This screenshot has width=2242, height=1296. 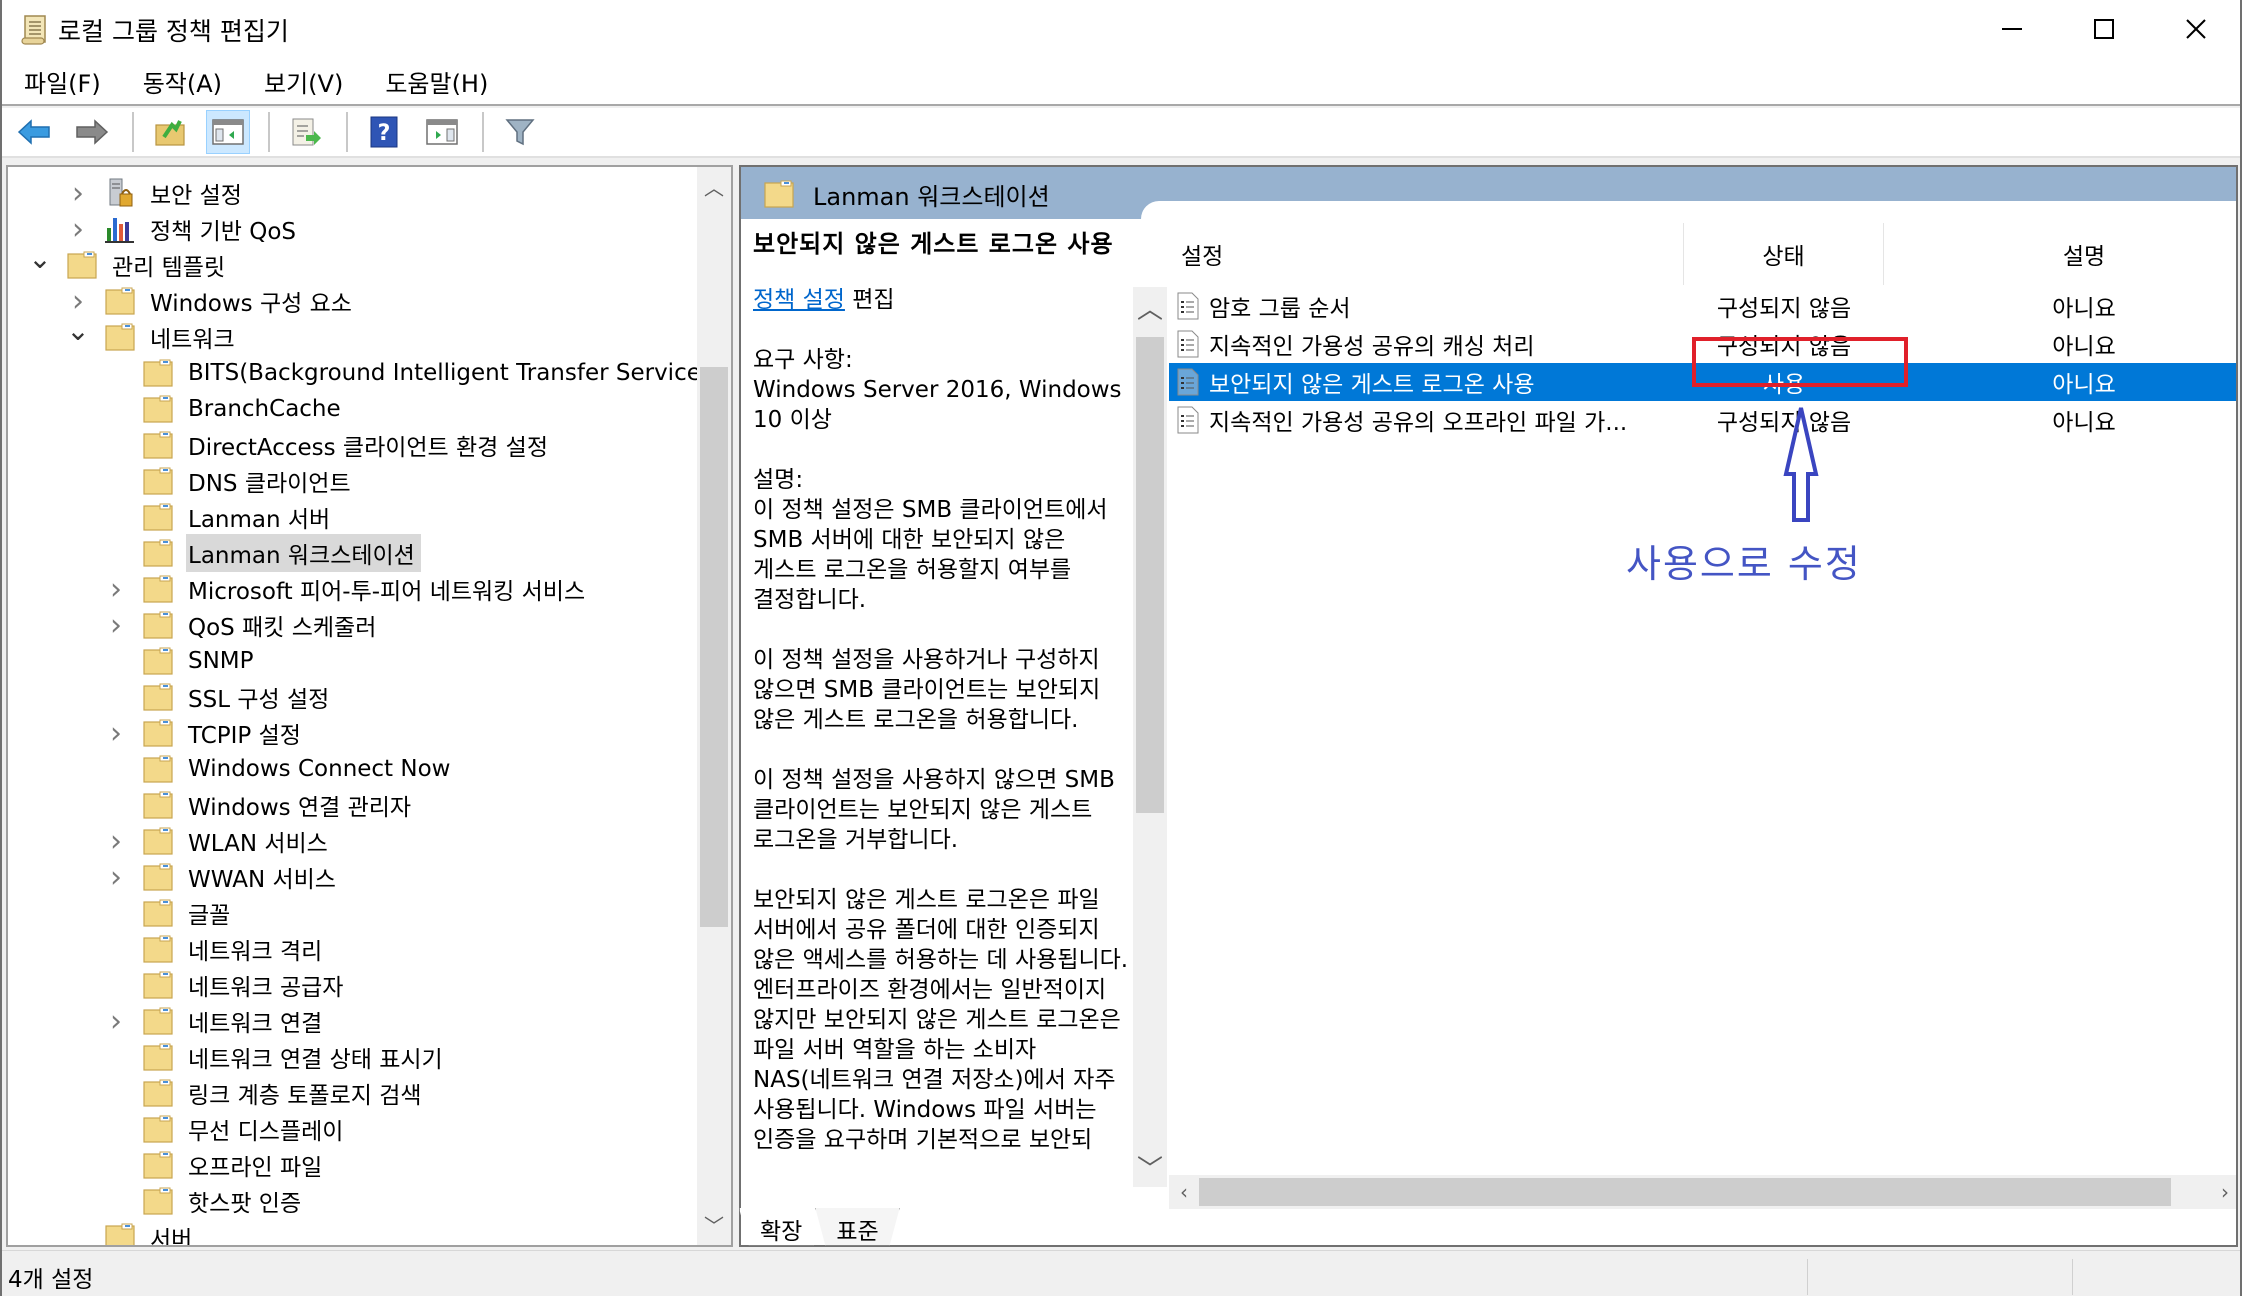 What do you see at coordinates (220, 517) in the screenshot?
I see `tree-item: Lanman 서버` at bounding box center [220, 517].